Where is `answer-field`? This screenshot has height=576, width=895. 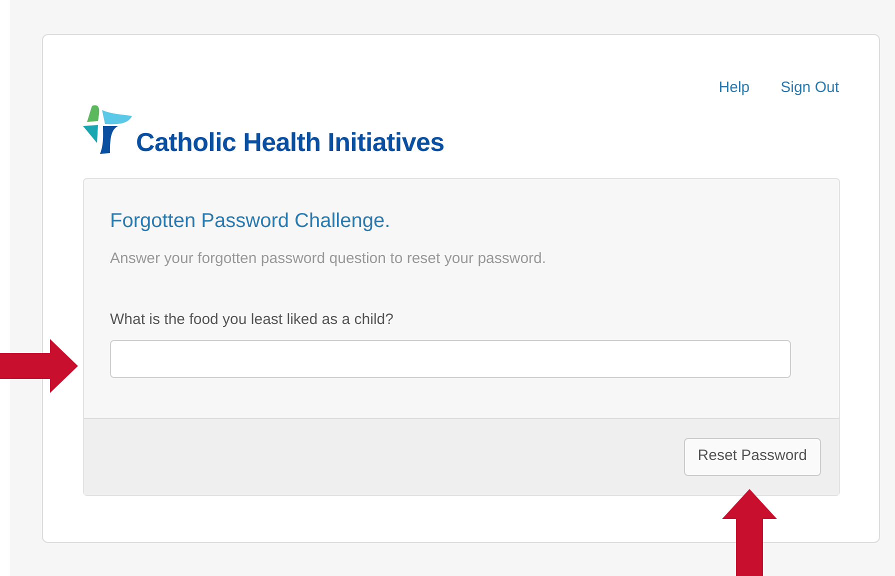 answer-field is located at coordinates (450, 359).